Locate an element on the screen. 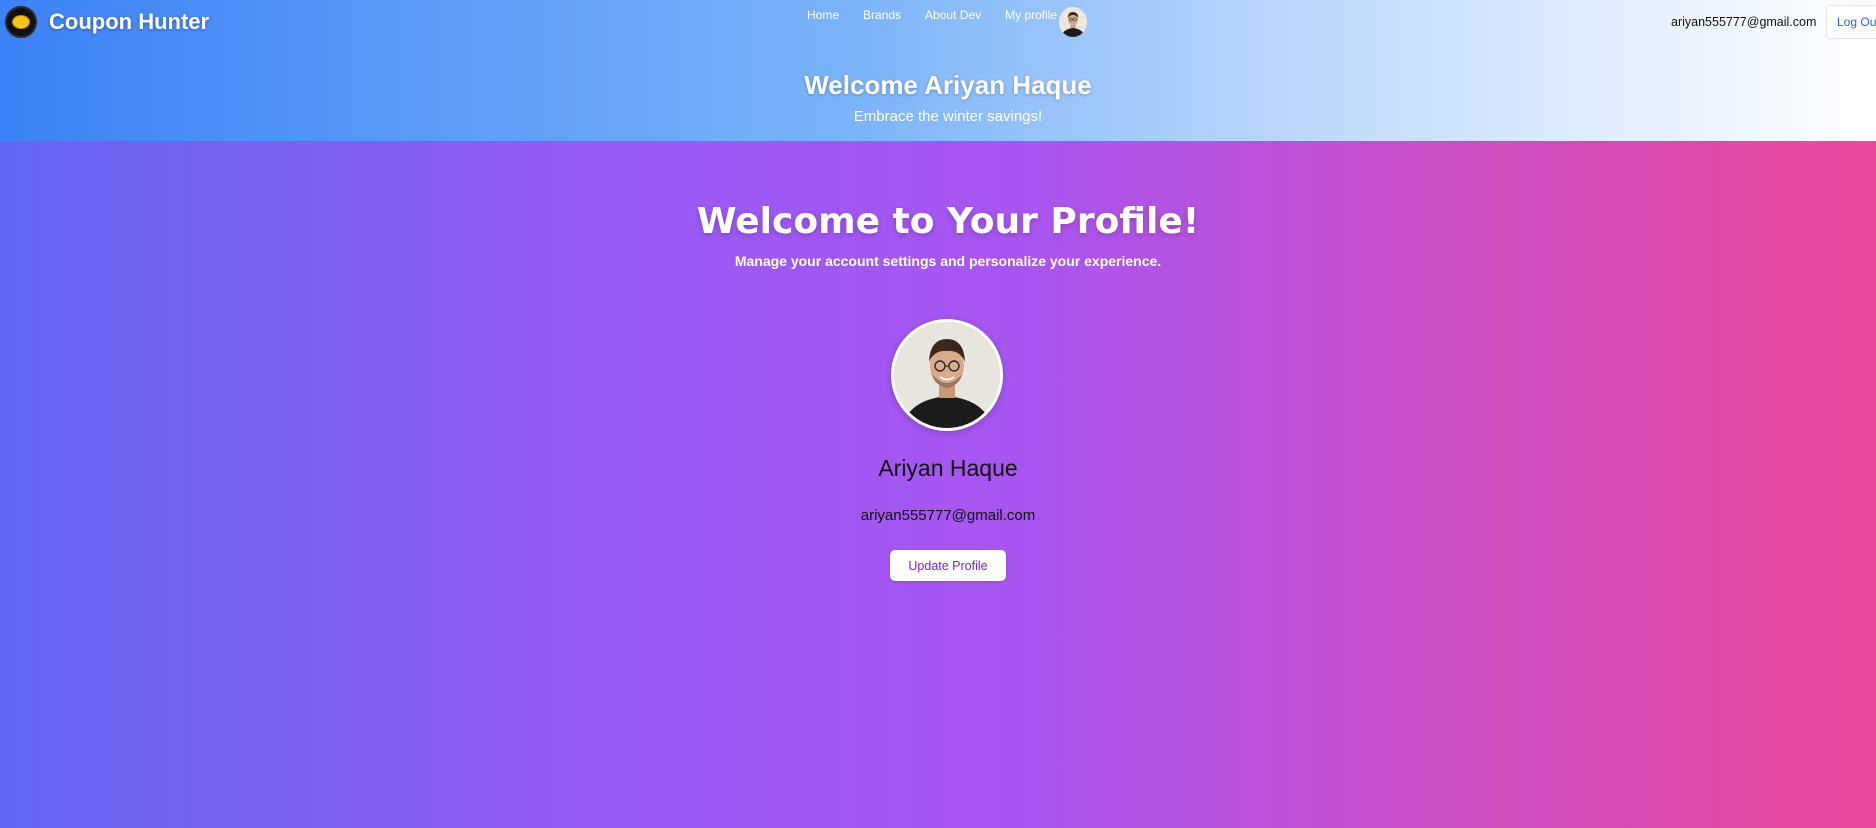 The width and height of the screenshot is (1876, 828). nav-brands-link: Brands is located at coordinates (882, 15).